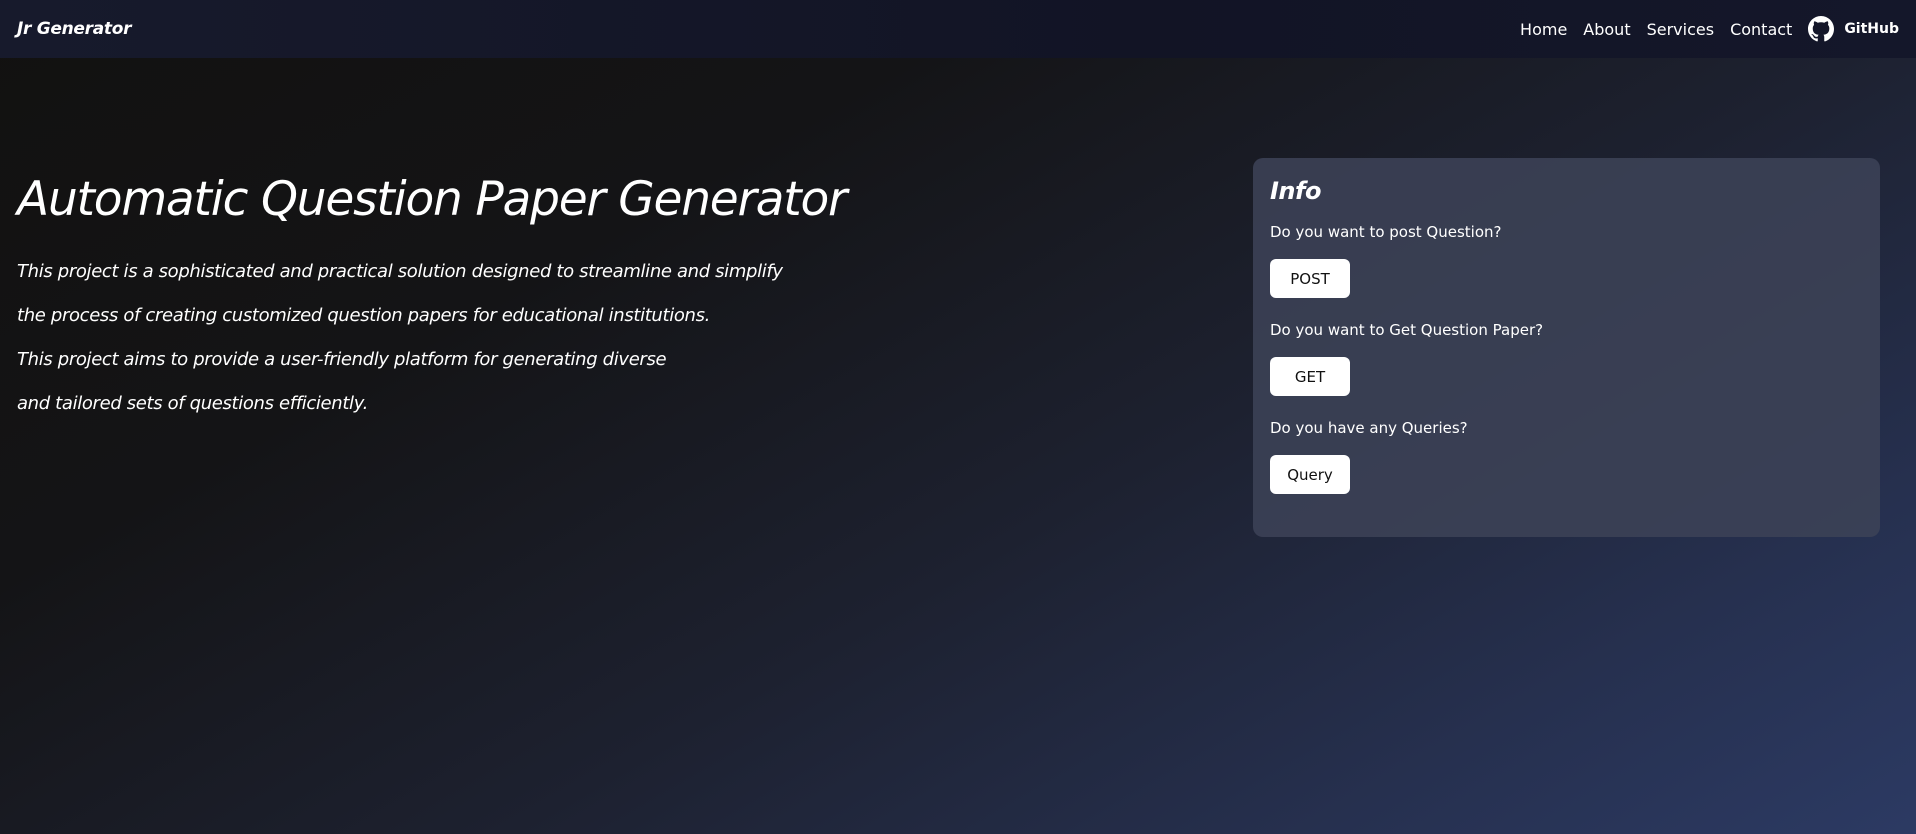 Image resolution: width=1916 pixels, height=834 pixels. Describe the element at coordinates (1407, 330) in the screenshot. I see `get-question-text: Do you want to Get Question Paper?` at that location.